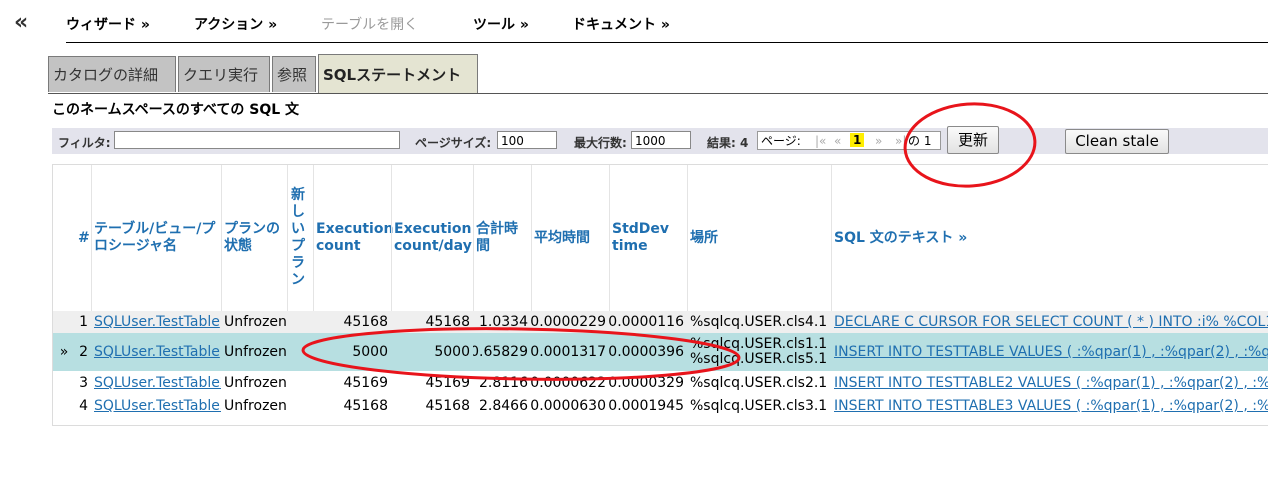 This screenshot has width=1268, height=492. Describe the element at coordinates (759, 238) in the screenshot. I see `col-header-location: 場所` at that location.